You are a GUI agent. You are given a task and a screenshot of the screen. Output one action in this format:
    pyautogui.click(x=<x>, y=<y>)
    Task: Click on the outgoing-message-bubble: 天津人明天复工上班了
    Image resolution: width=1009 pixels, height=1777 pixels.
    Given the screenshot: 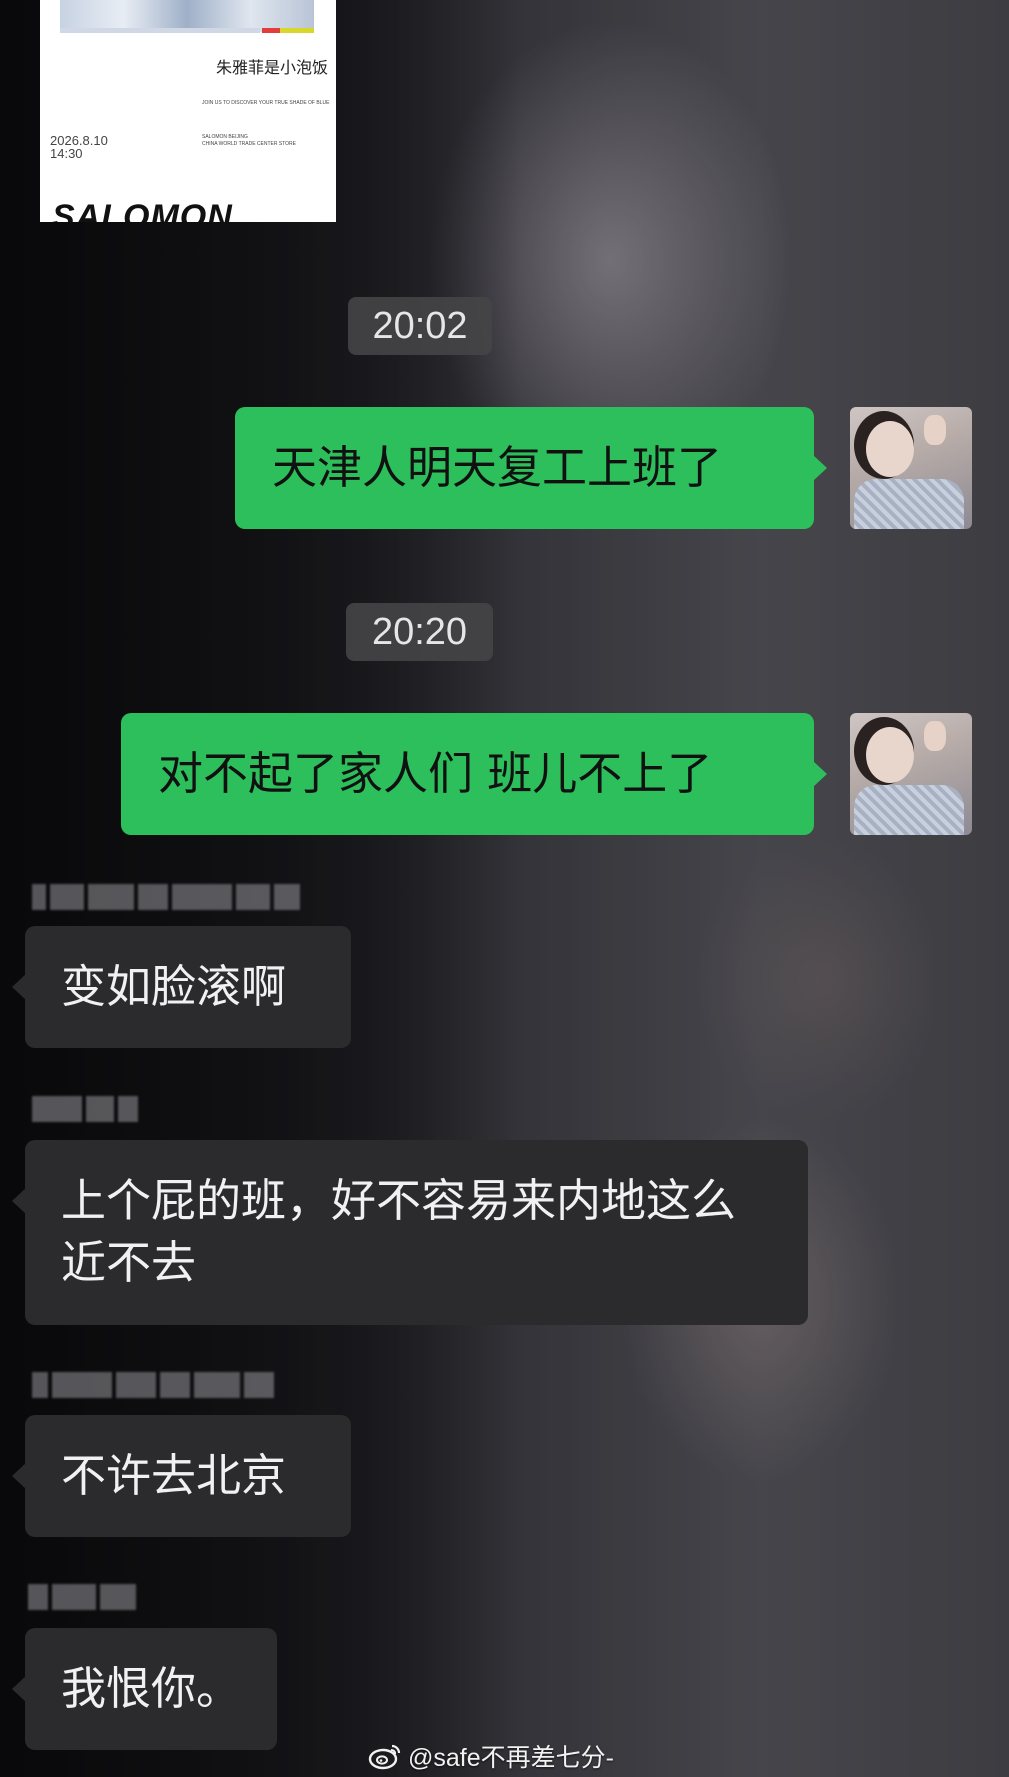 What is the action you would take?
    pyautogui.click(x=531, y=468)
    